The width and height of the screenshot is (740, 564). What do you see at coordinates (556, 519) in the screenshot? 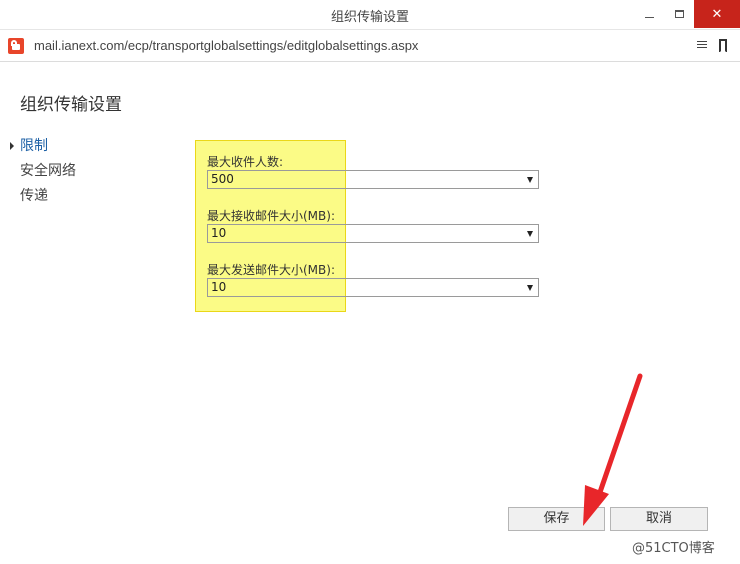
I see `save-button: 保存` at bounding box center [556, 519].